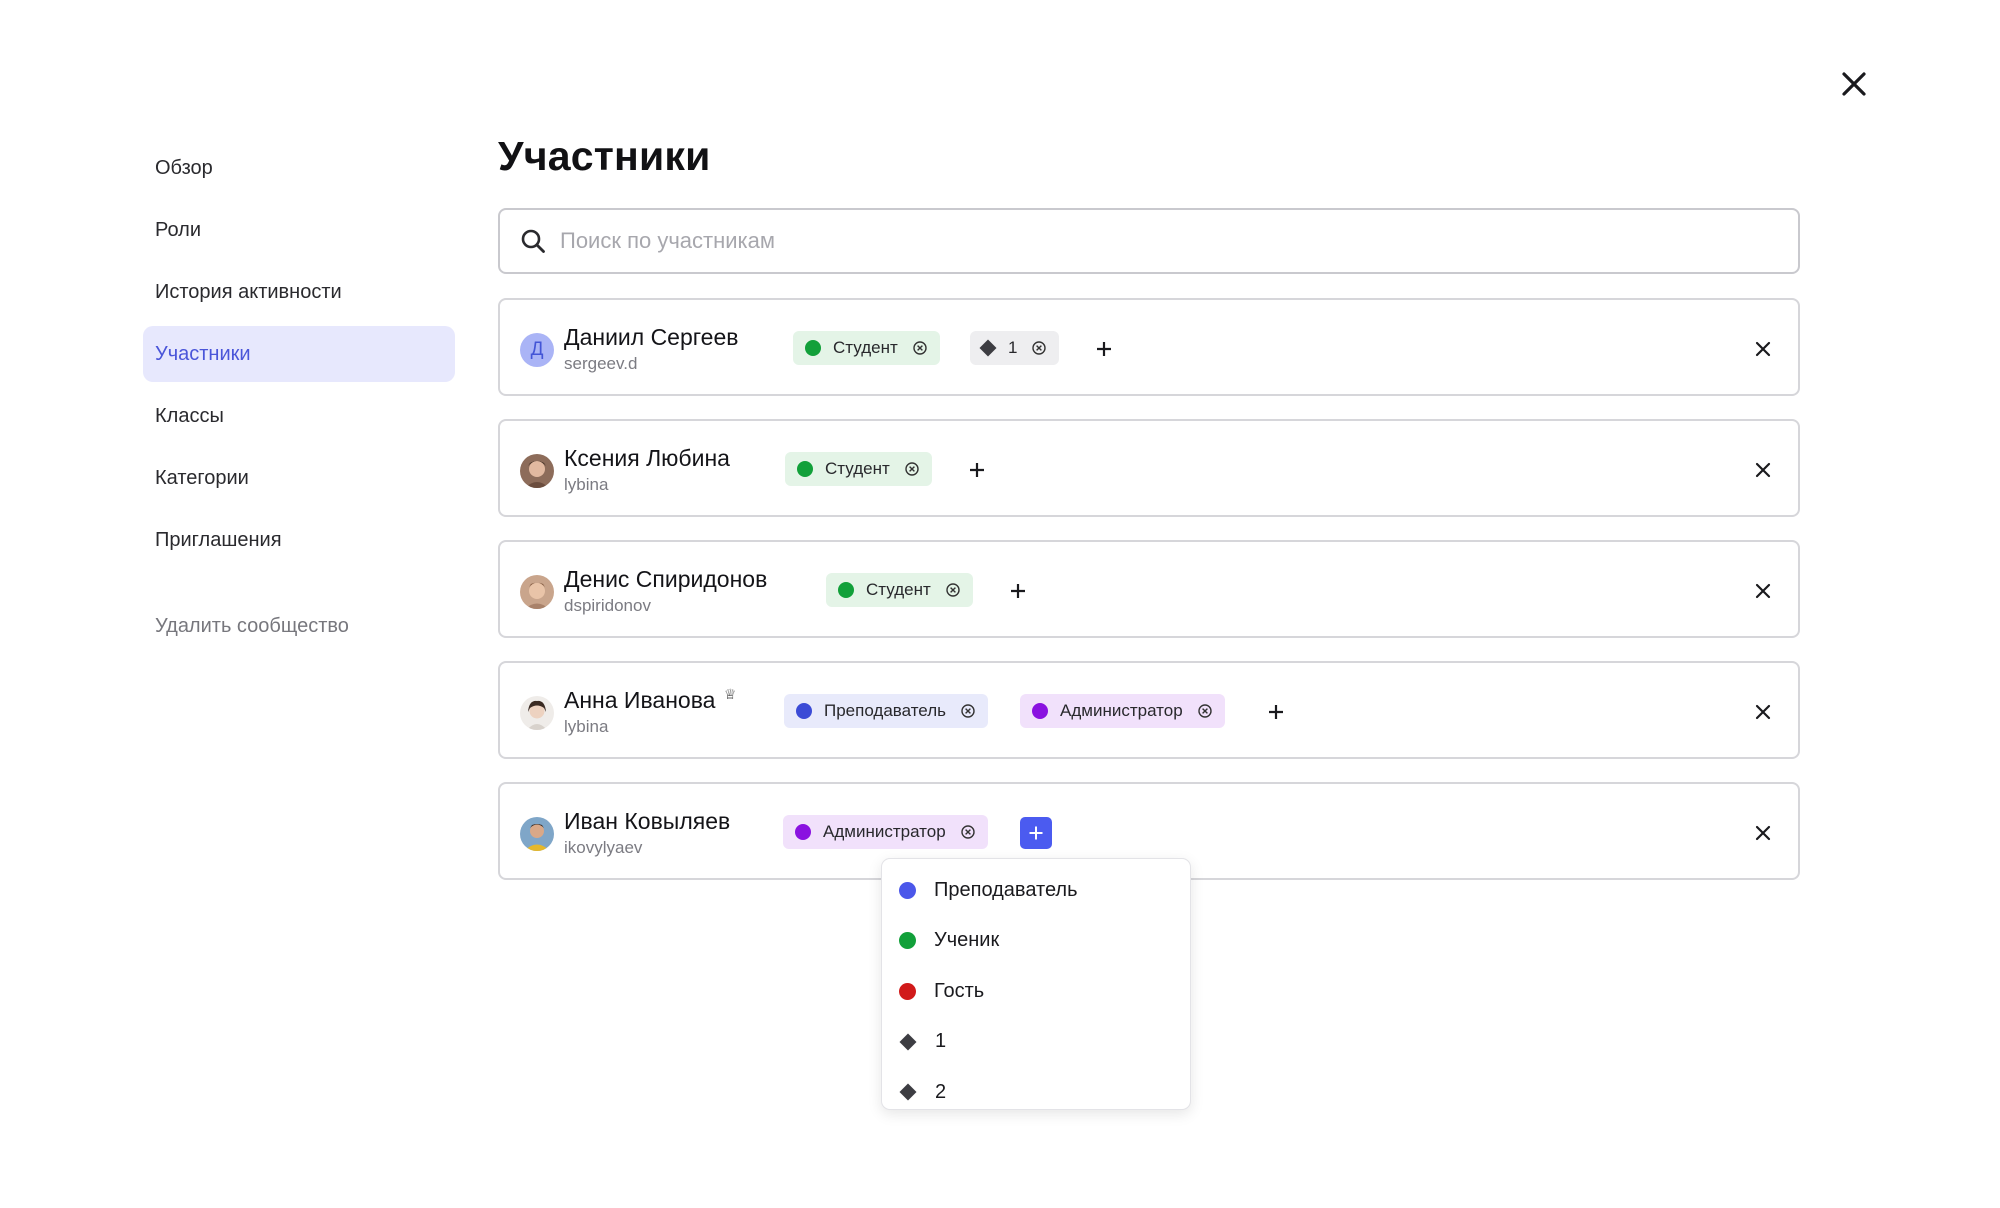 The height and width of the screenshot is (1208, 2000). Describe the element at coordinates (299, 478) in the screenshot. I see `sidebar-item-categories: Категории` at that location.